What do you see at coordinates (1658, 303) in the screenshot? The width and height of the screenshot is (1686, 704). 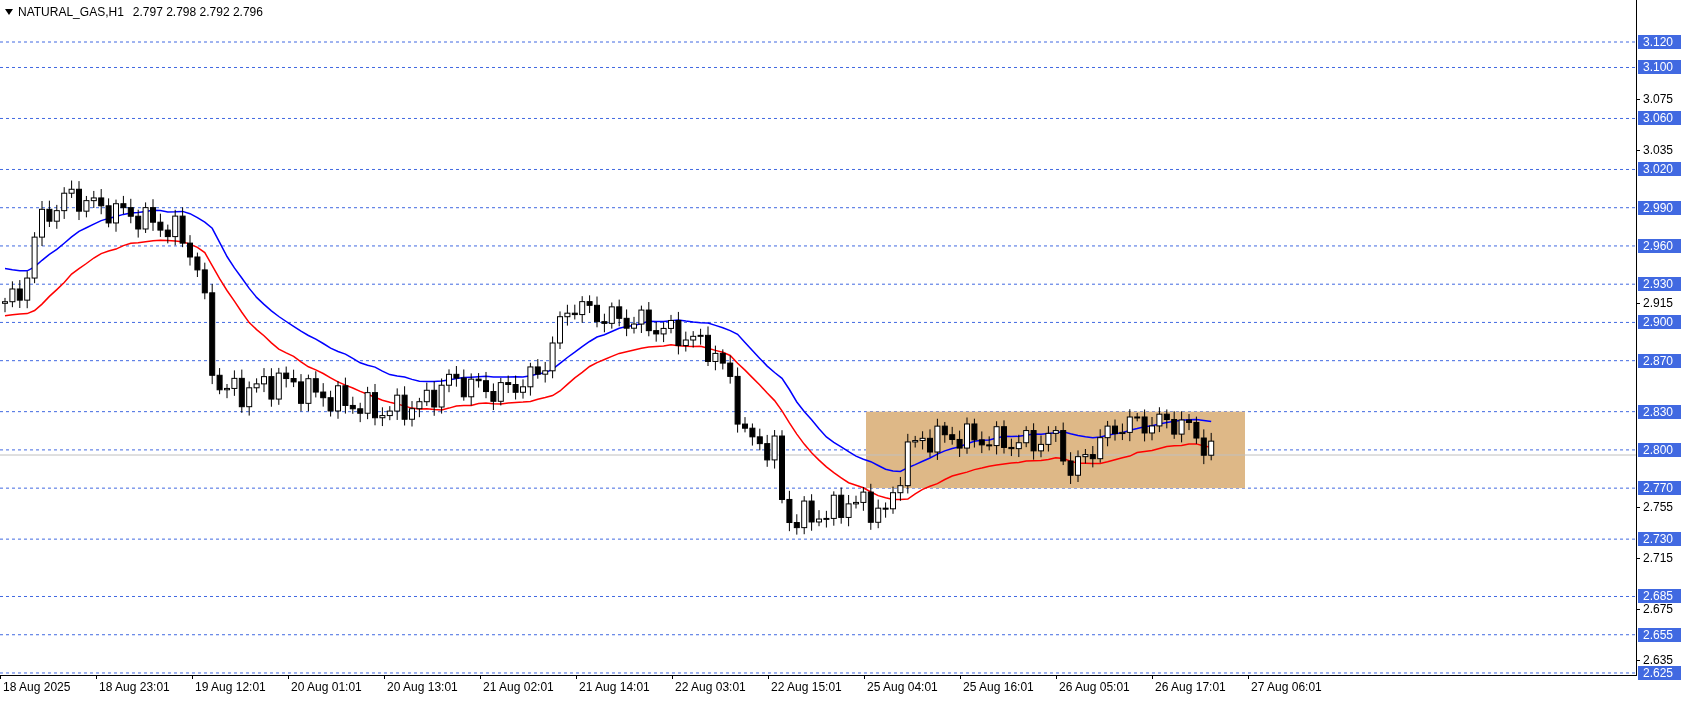 I see `price-scale-label: 2.915` at bounding box center [1658, 303].